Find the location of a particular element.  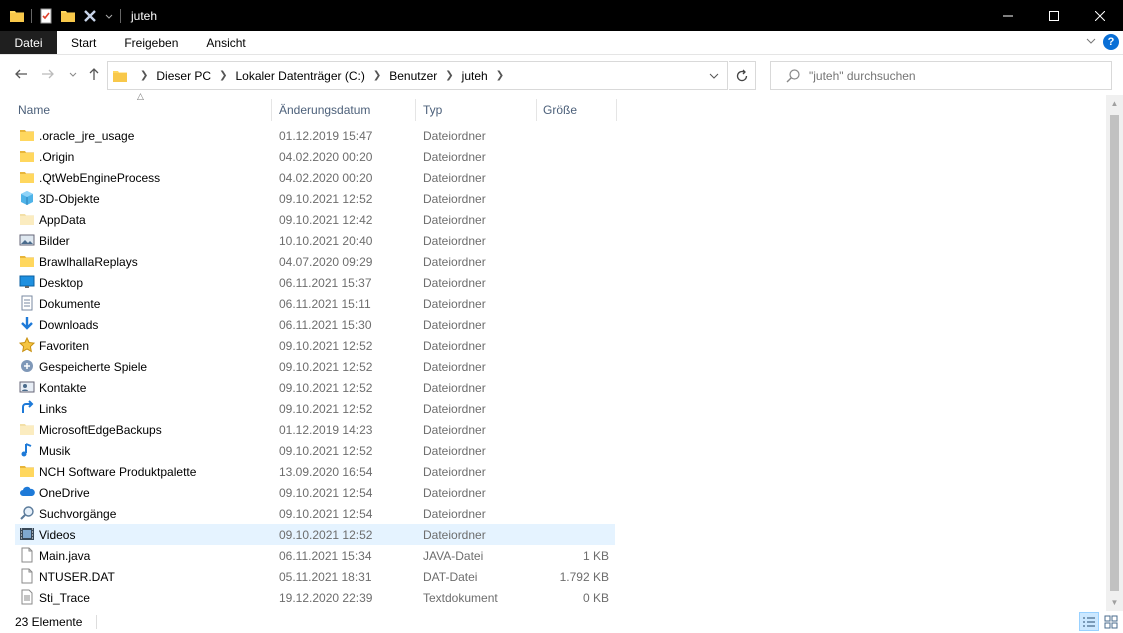

file-row: Dokumente 06.11.2021 15:11 Dateiordner is located at coordinates (315, 303).